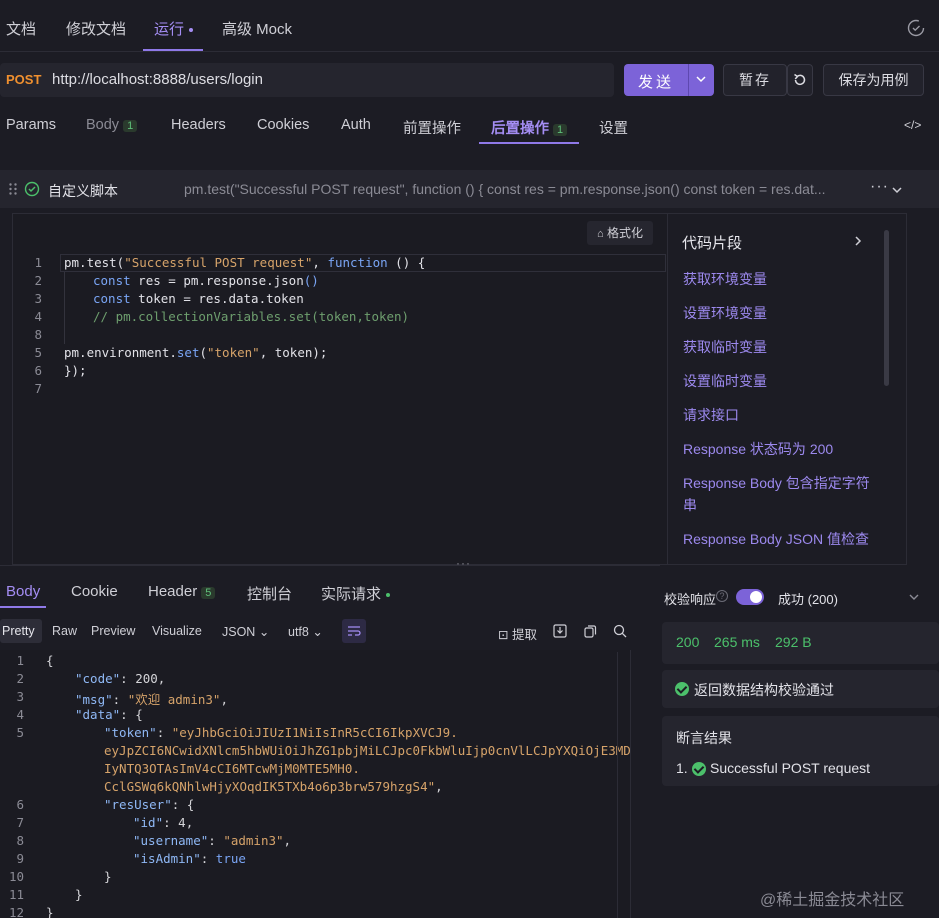 This screenshot has width=939, height=918. Describe the element at coordinates (174, 699) in the screenshot. I see `json-value: "欢迎 admin3"` at that location.